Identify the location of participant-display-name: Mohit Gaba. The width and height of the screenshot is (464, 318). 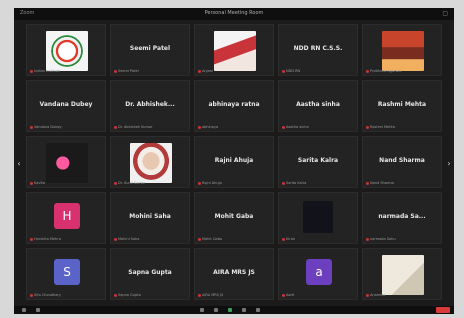
(234, 216).